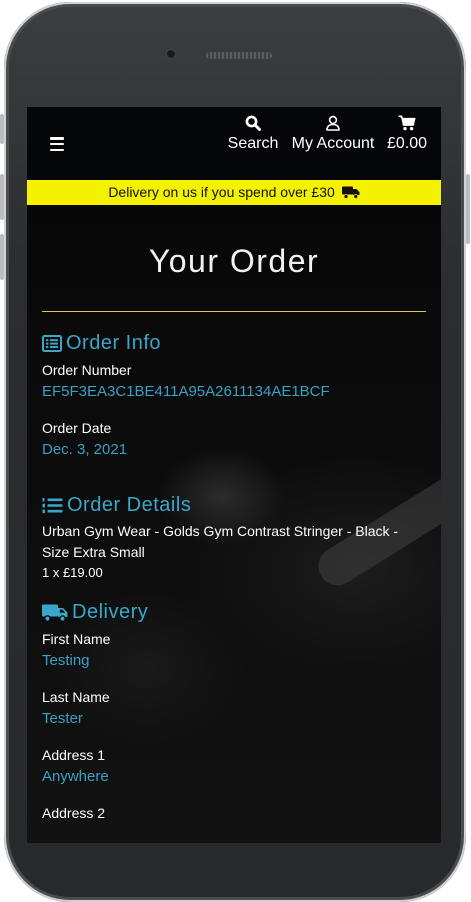  I want to click on top-navbar: Search My Account £0.00, so click(234, 143).